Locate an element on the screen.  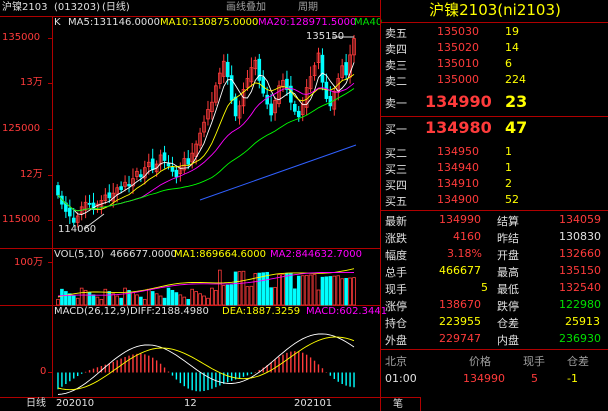
ask-row-3: 卖三 135010 6 is located at coordinates (494, 64).